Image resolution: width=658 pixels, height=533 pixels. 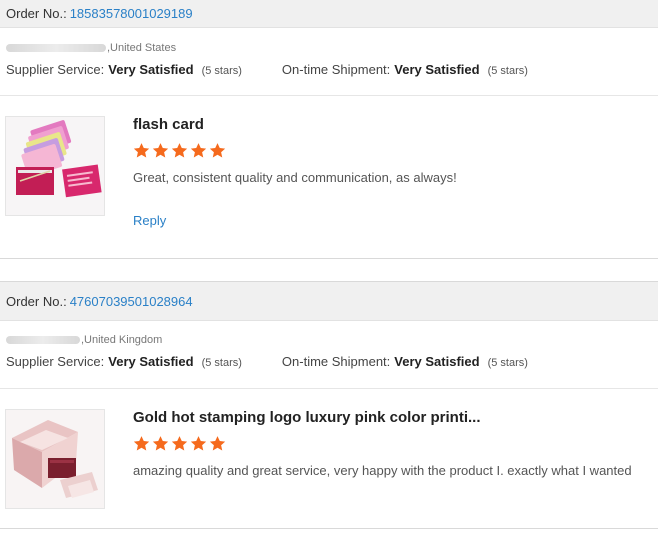 What do you see at coordinates (122, 340) in the screenshot?
I see `buyer-country: ,United Kingdom` at bounding box center [122, 340].